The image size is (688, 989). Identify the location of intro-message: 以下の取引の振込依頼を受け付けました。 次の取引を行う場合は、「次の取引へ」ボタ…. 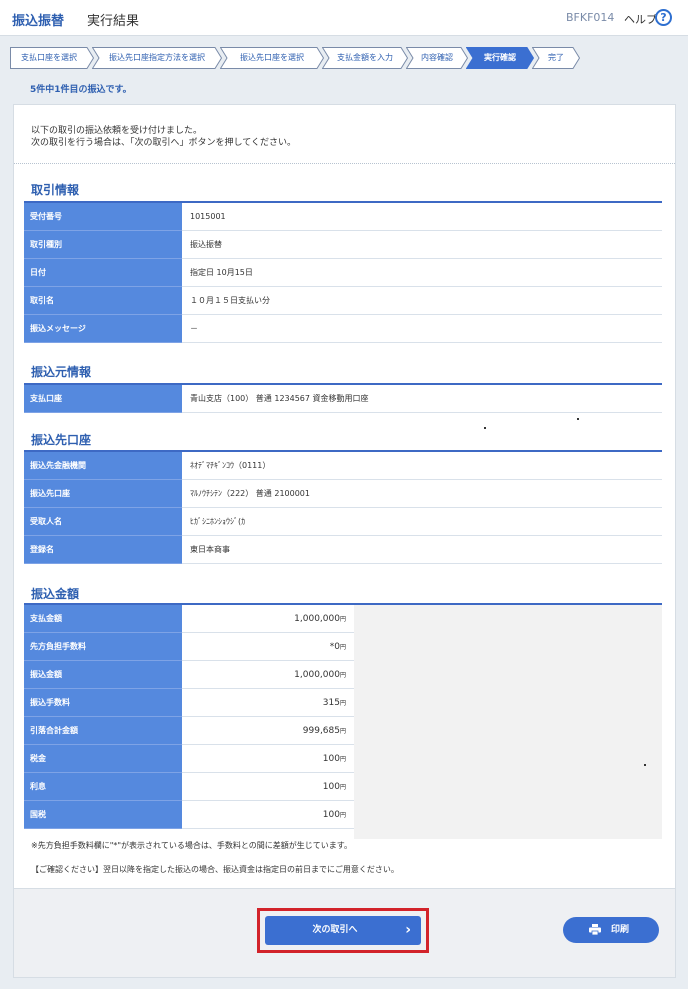
(163, 137).